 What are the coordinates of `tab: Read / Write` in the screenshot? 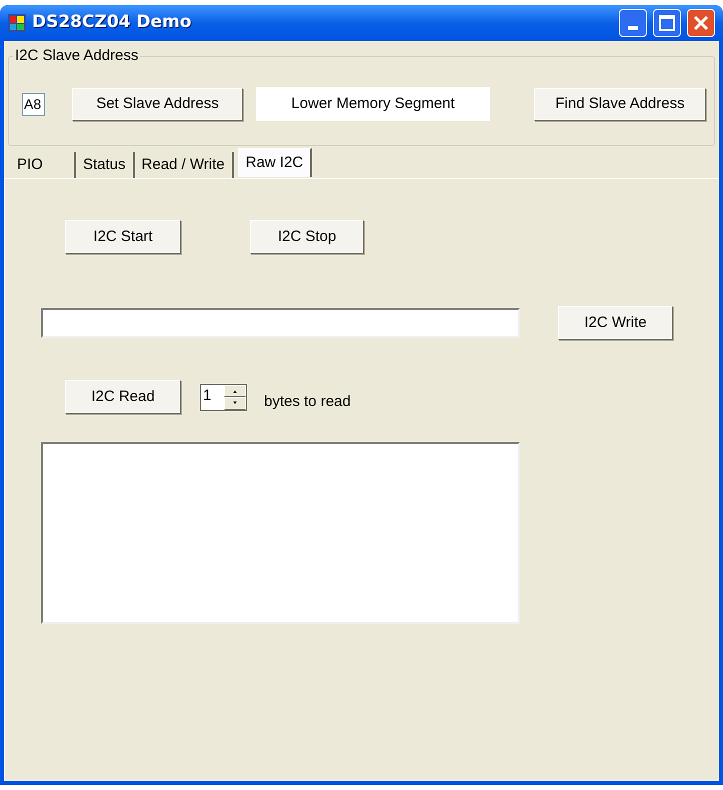 It's located at (184, 165).